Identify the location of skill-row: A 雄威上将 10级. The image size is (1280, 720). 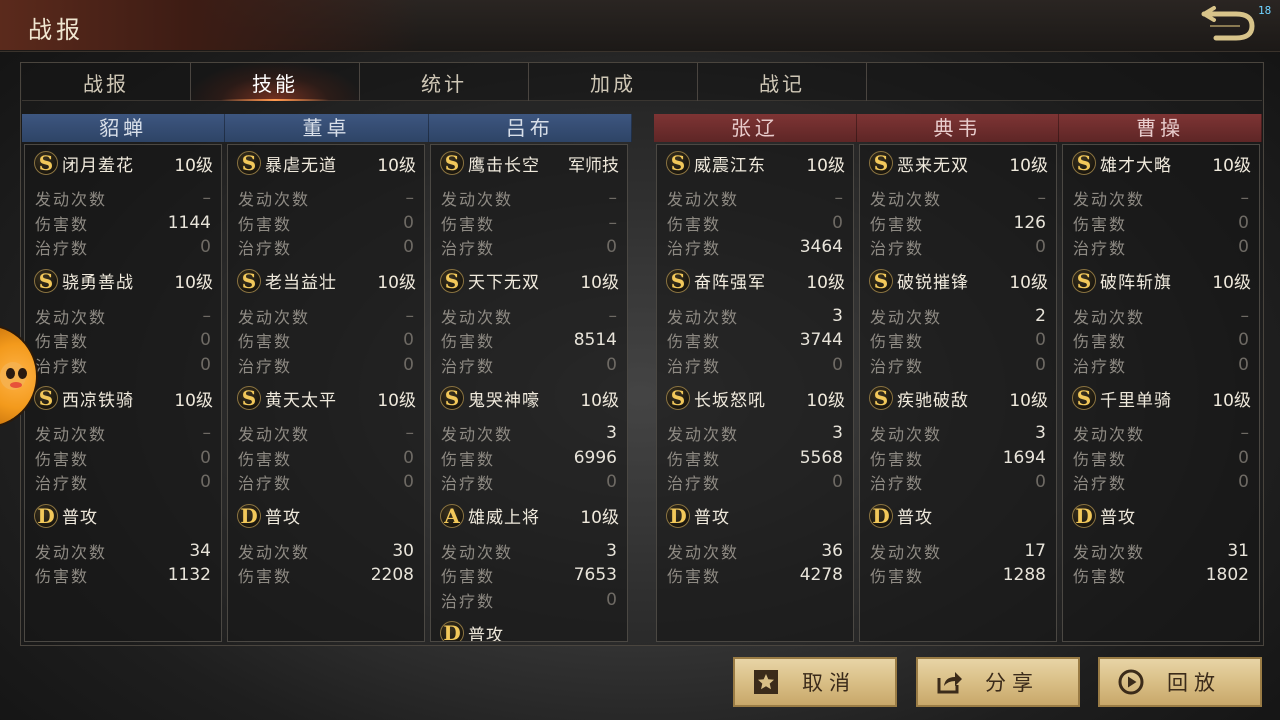
(529, 516).